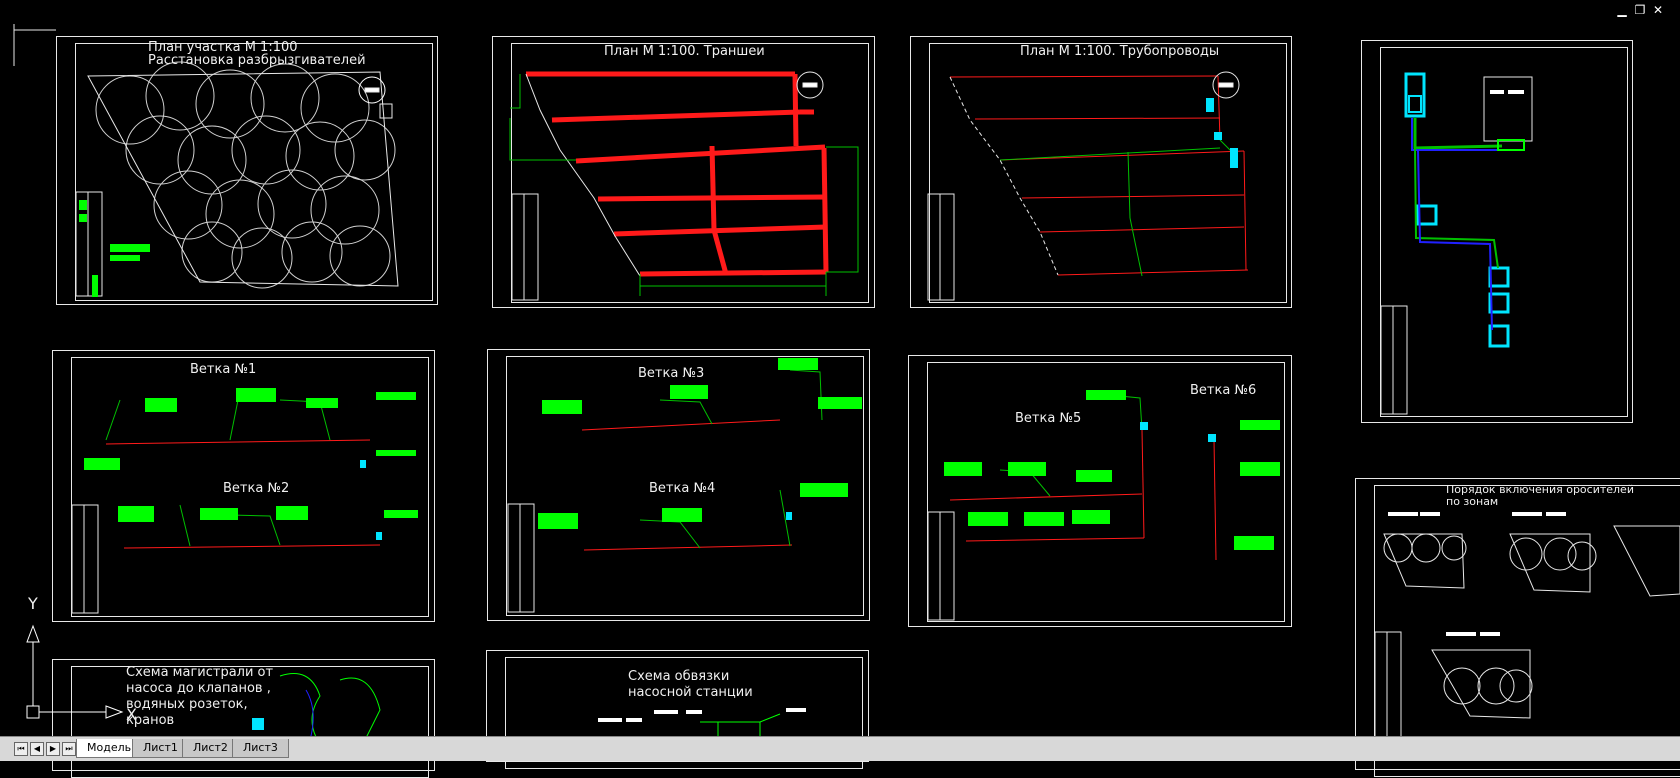 Image resolution: width=1680 pixels, height=778 pixels. Describe the element at coordinates (53, 749) in the screenshot. I see `next-tab-button: ▶` at that location.